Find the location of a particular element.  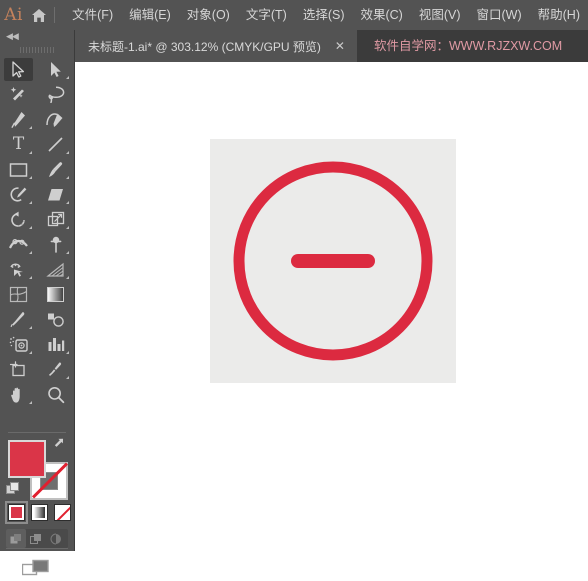

swap-fill-stroke-icon is located at coordinates (60, 446).